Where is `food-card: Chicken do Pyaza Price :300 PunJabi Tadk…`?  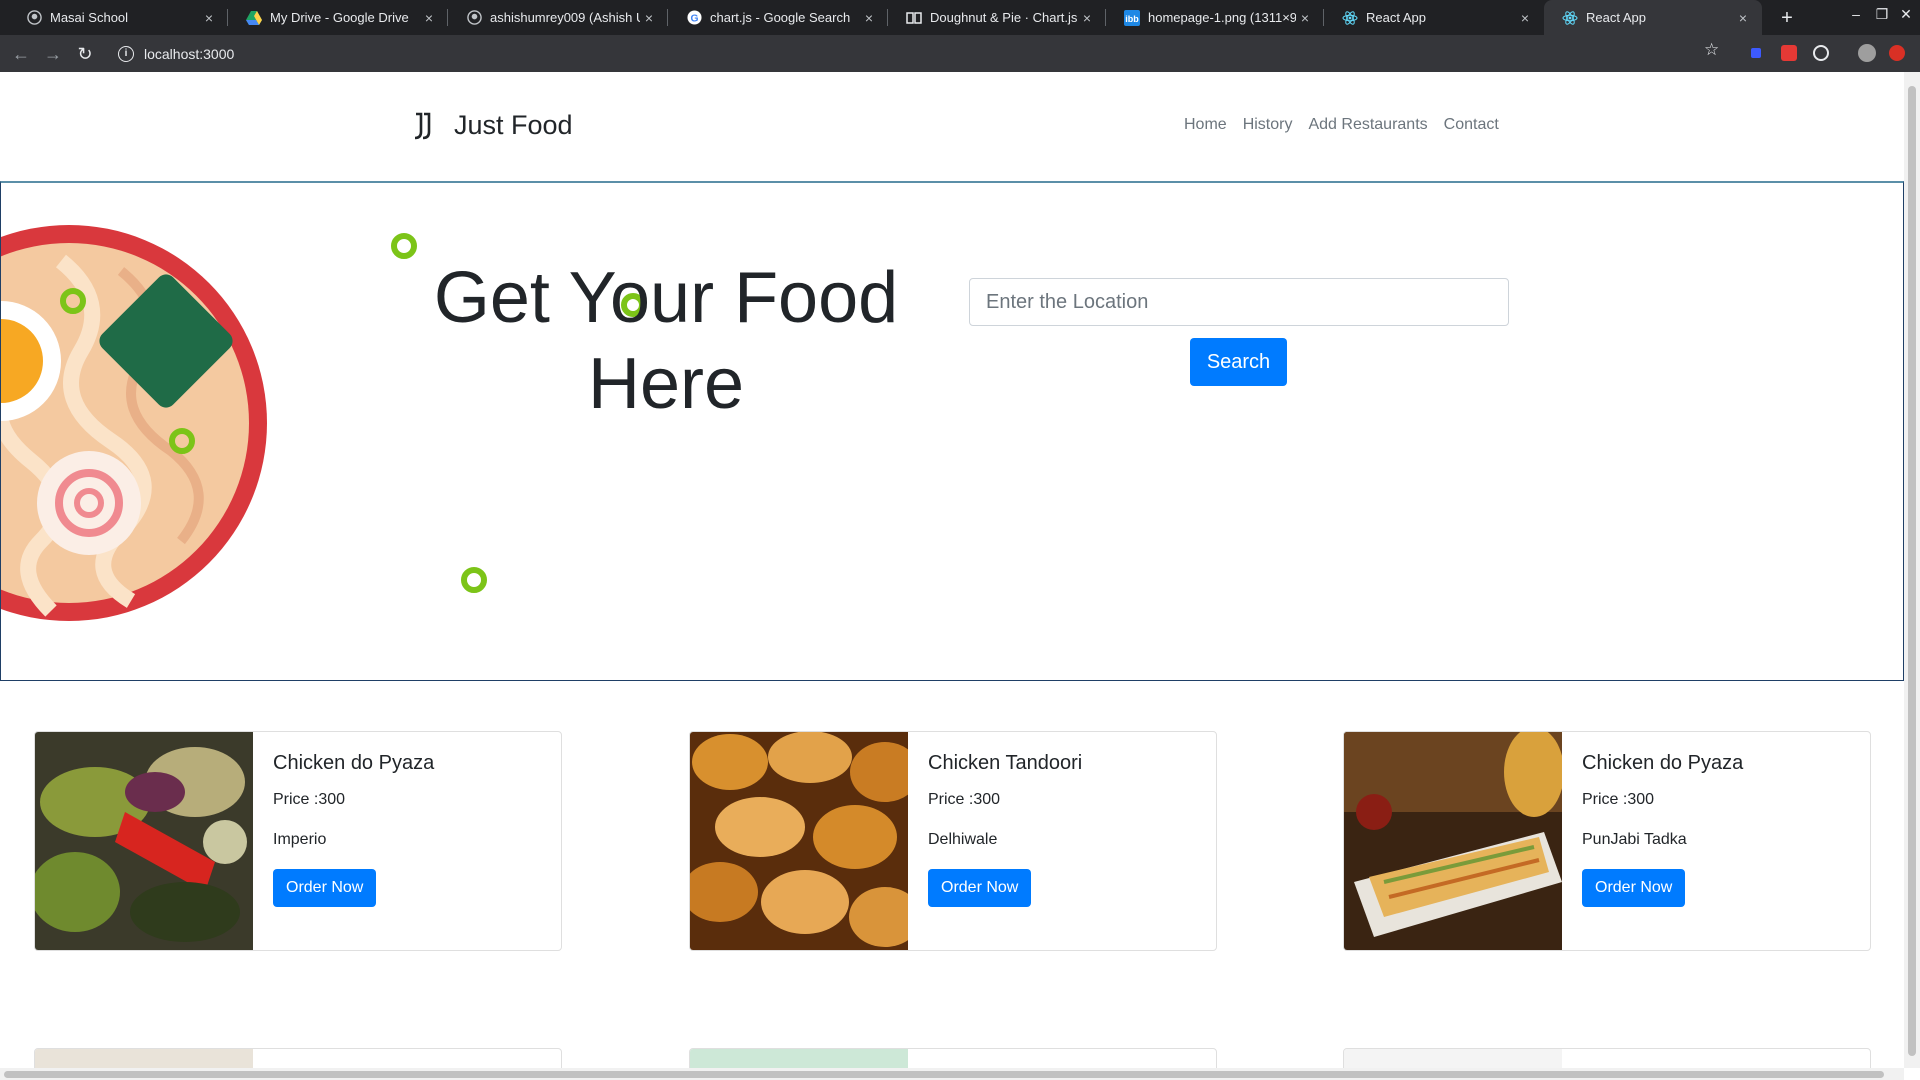 food-card: Chicken do Pyaza Price :300 PunJabi Tadk… is located at coordinates (1607, 841).